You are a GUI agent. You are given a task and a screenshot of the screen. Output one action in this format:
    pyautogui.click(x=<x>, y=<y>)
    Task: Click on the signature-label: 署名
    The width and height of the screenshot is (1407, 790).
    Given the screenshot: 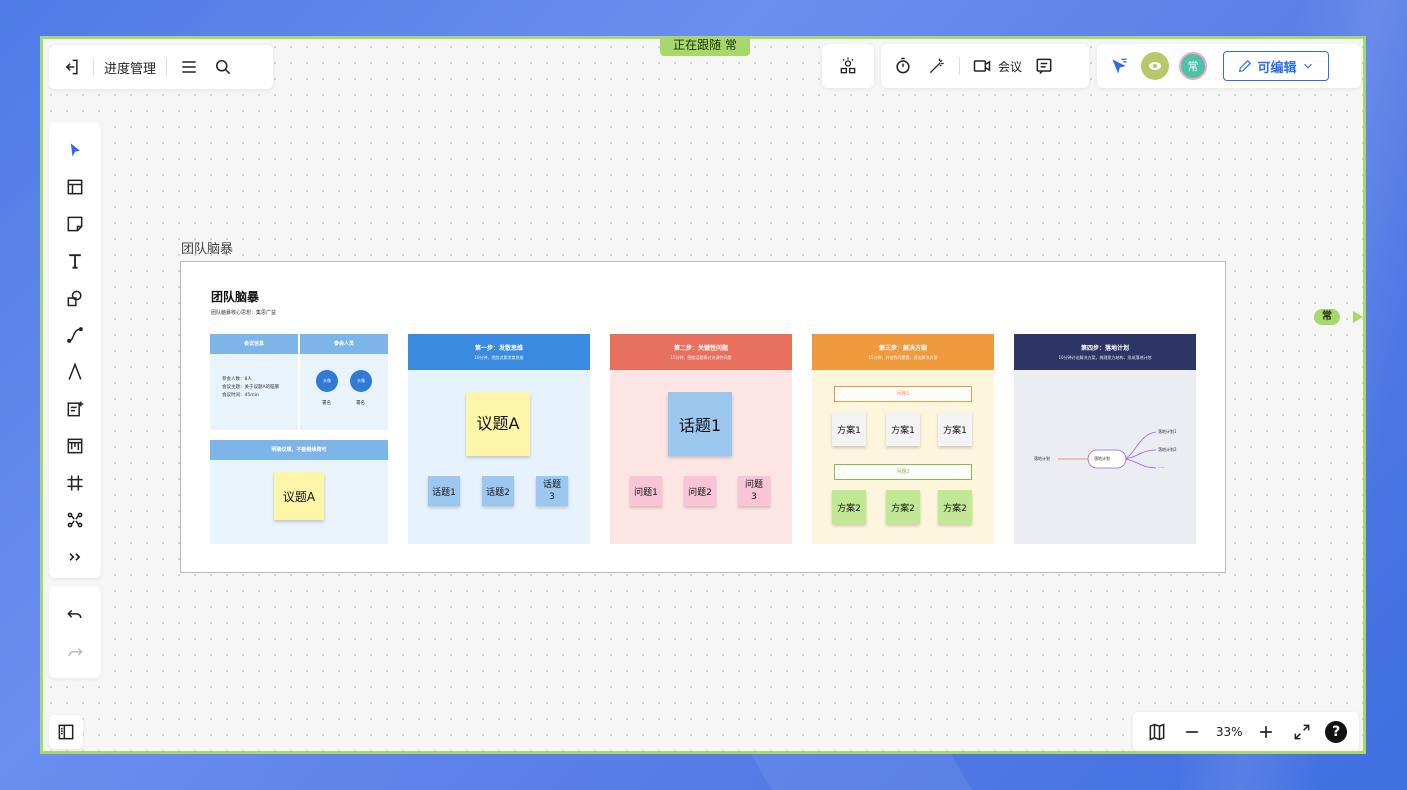 What is the action you would take?
    pyautogui.click(x=326, y=403)
    